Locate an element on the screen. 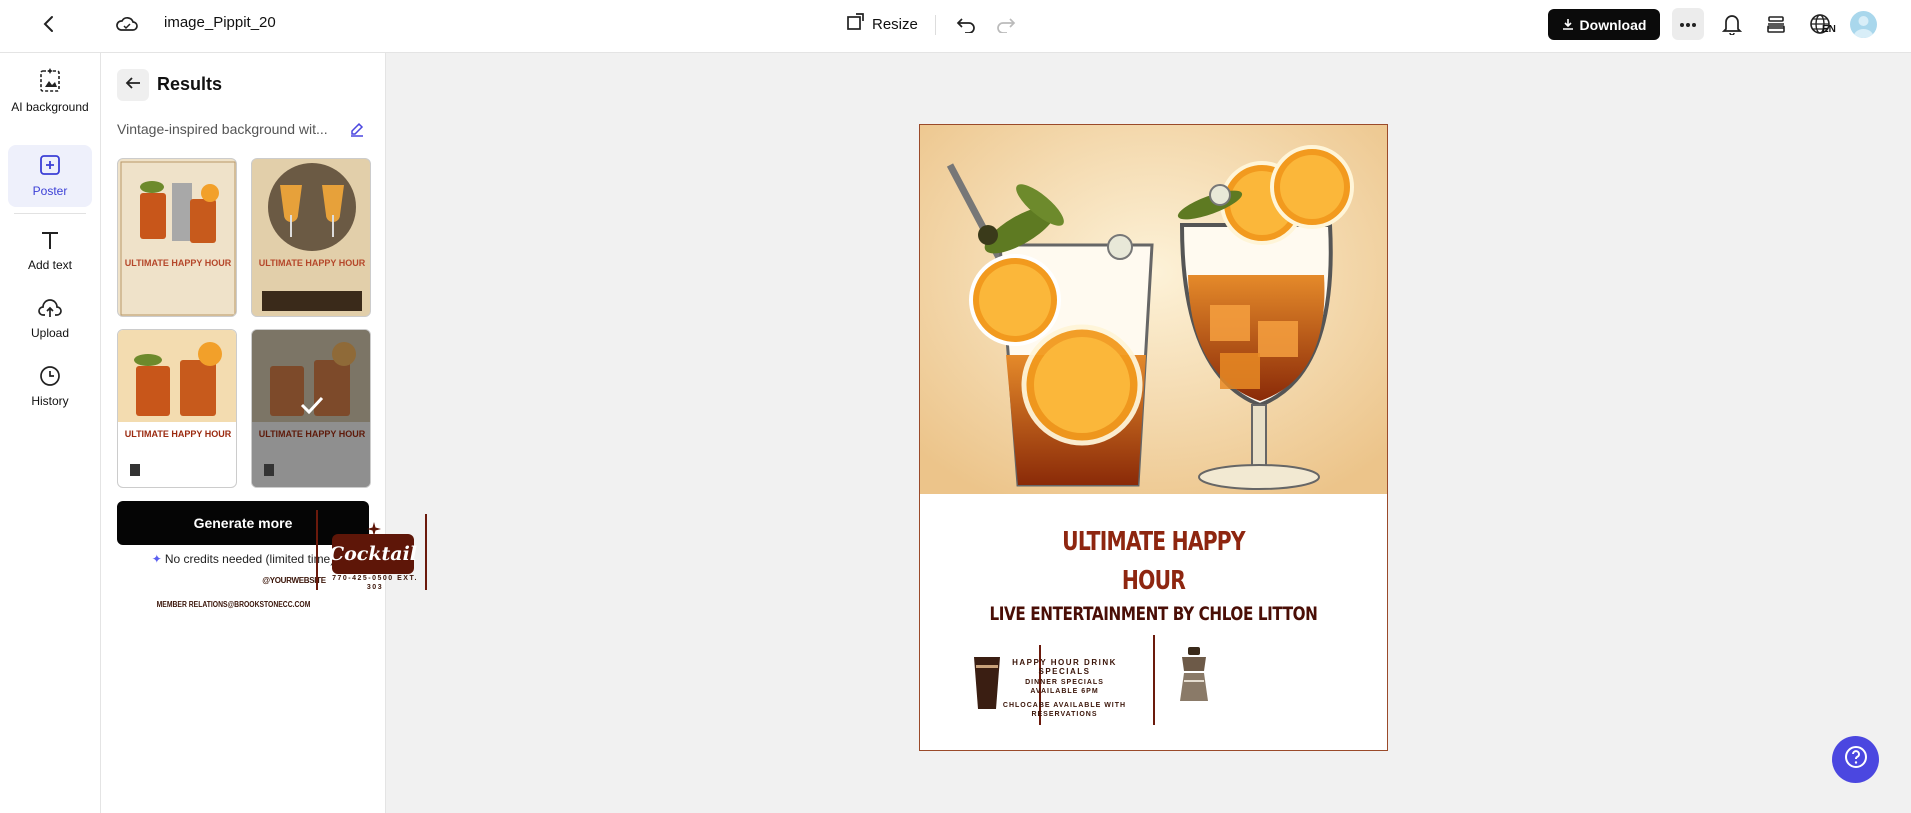 The image size is (1911, 813). rail-item-ai-background: AI background is located at coordinates (50, 97).